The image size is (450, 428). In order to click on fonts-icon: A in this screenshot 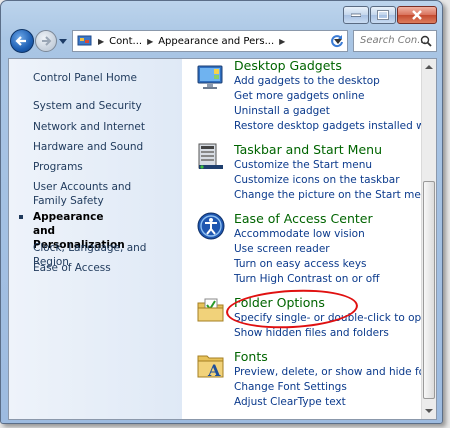, I will do `click(210, 367)`.